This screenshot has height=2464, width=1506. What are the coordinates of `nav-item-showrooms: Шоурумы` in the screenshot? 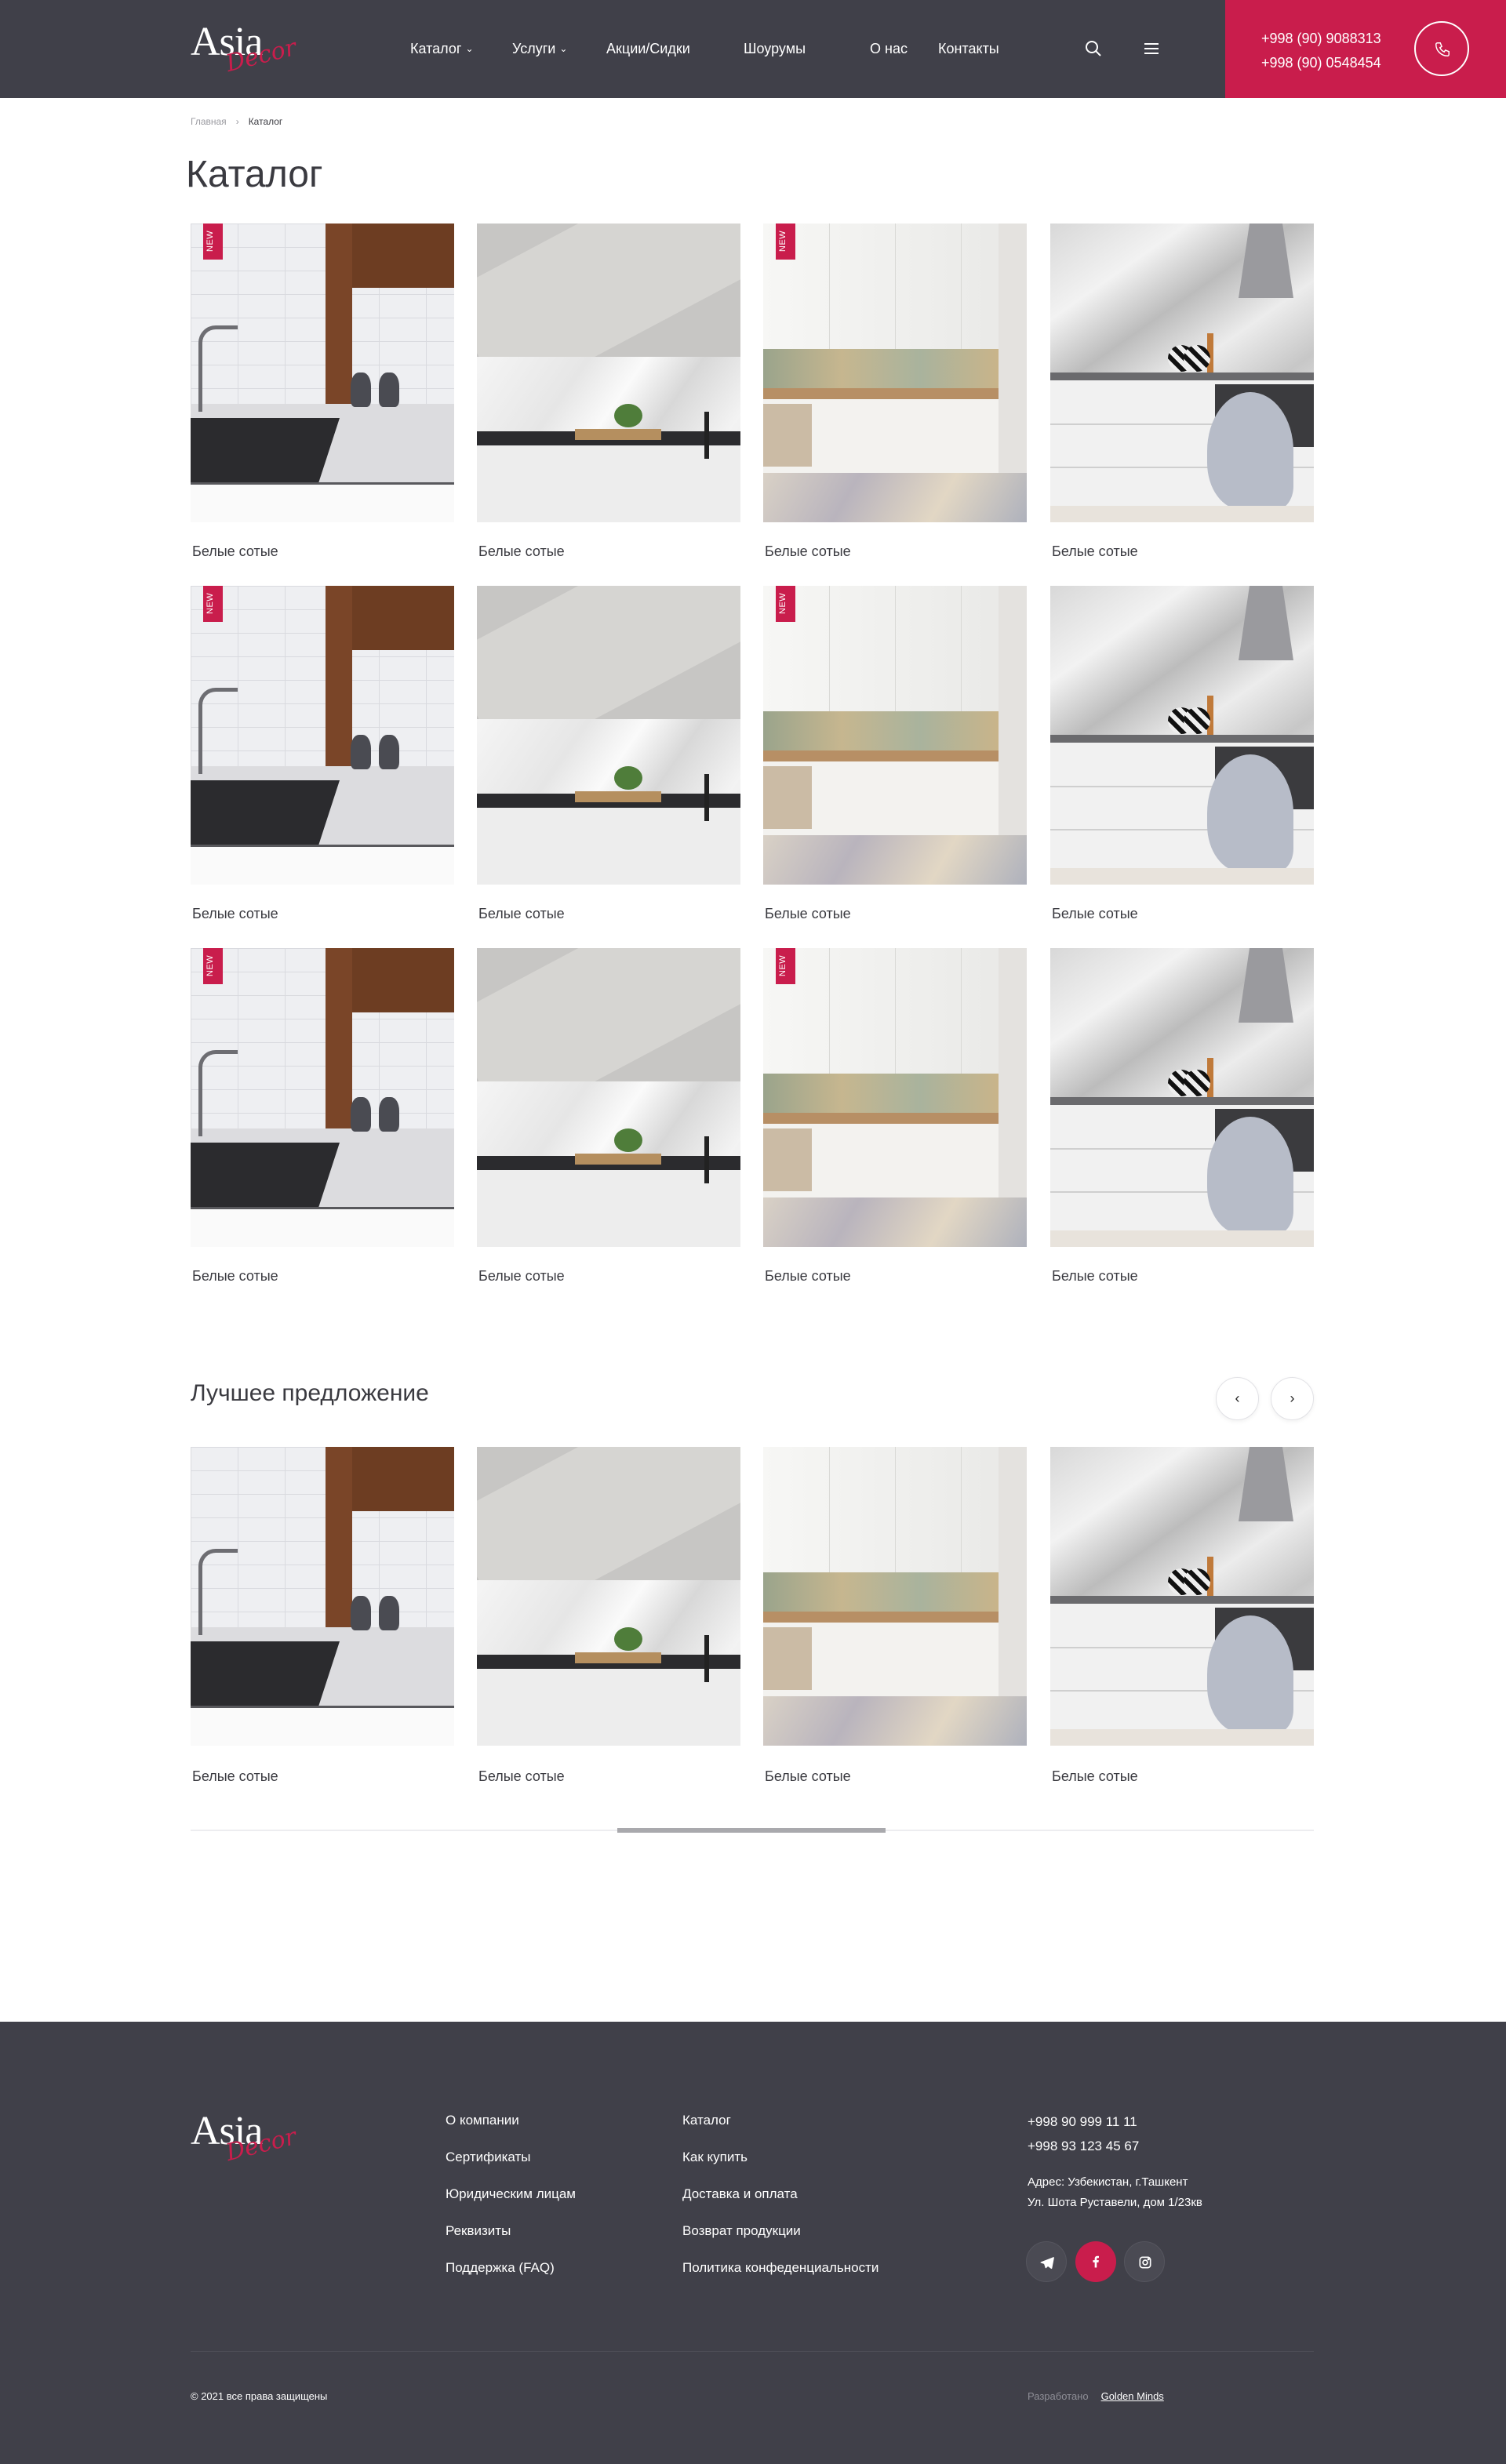 It's located at (775, 49).